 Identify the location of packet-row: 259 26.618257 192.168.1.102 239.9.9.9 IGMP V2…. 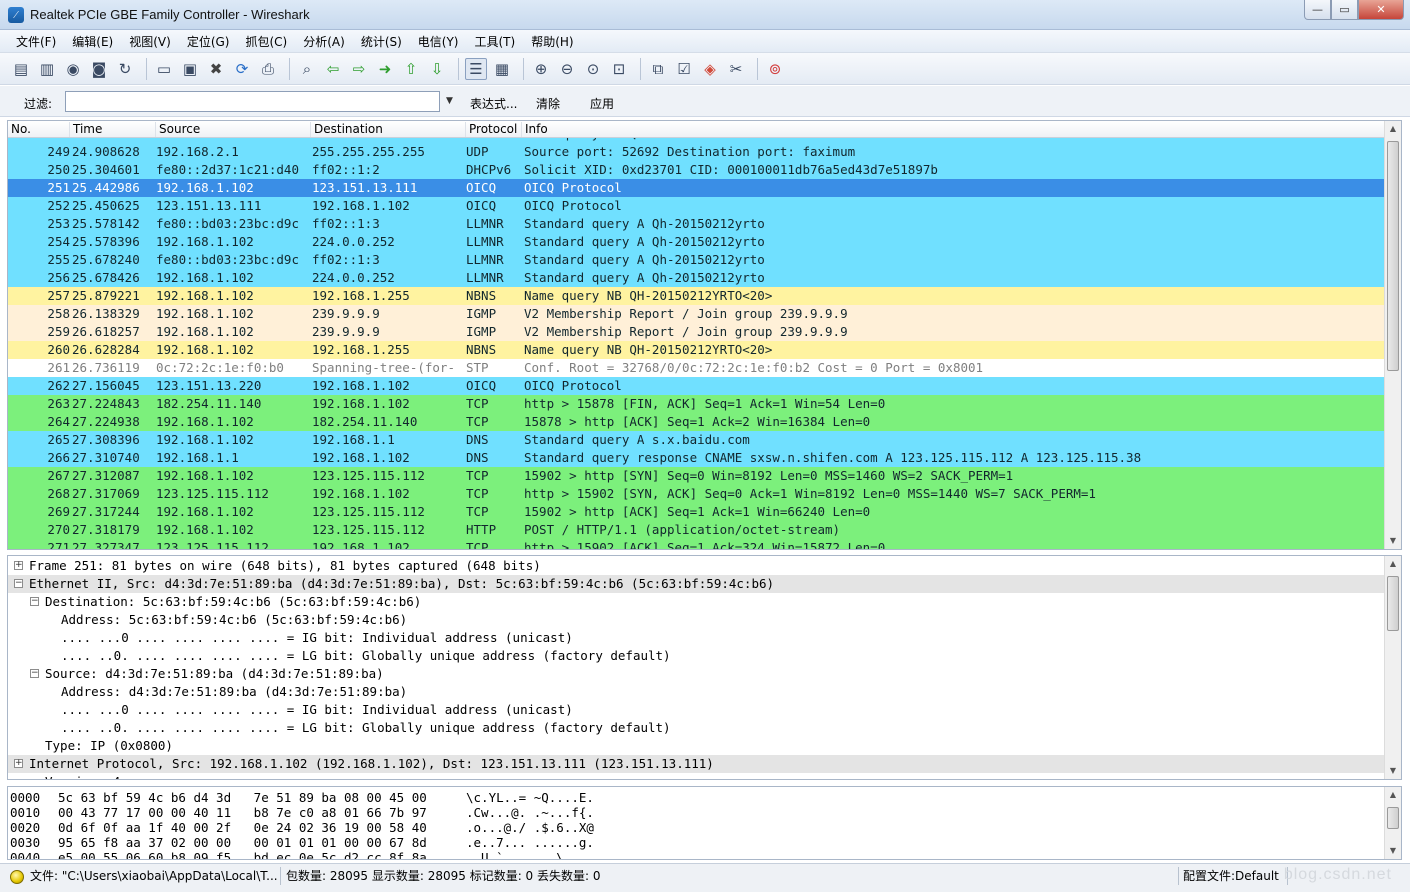
(696, 332).